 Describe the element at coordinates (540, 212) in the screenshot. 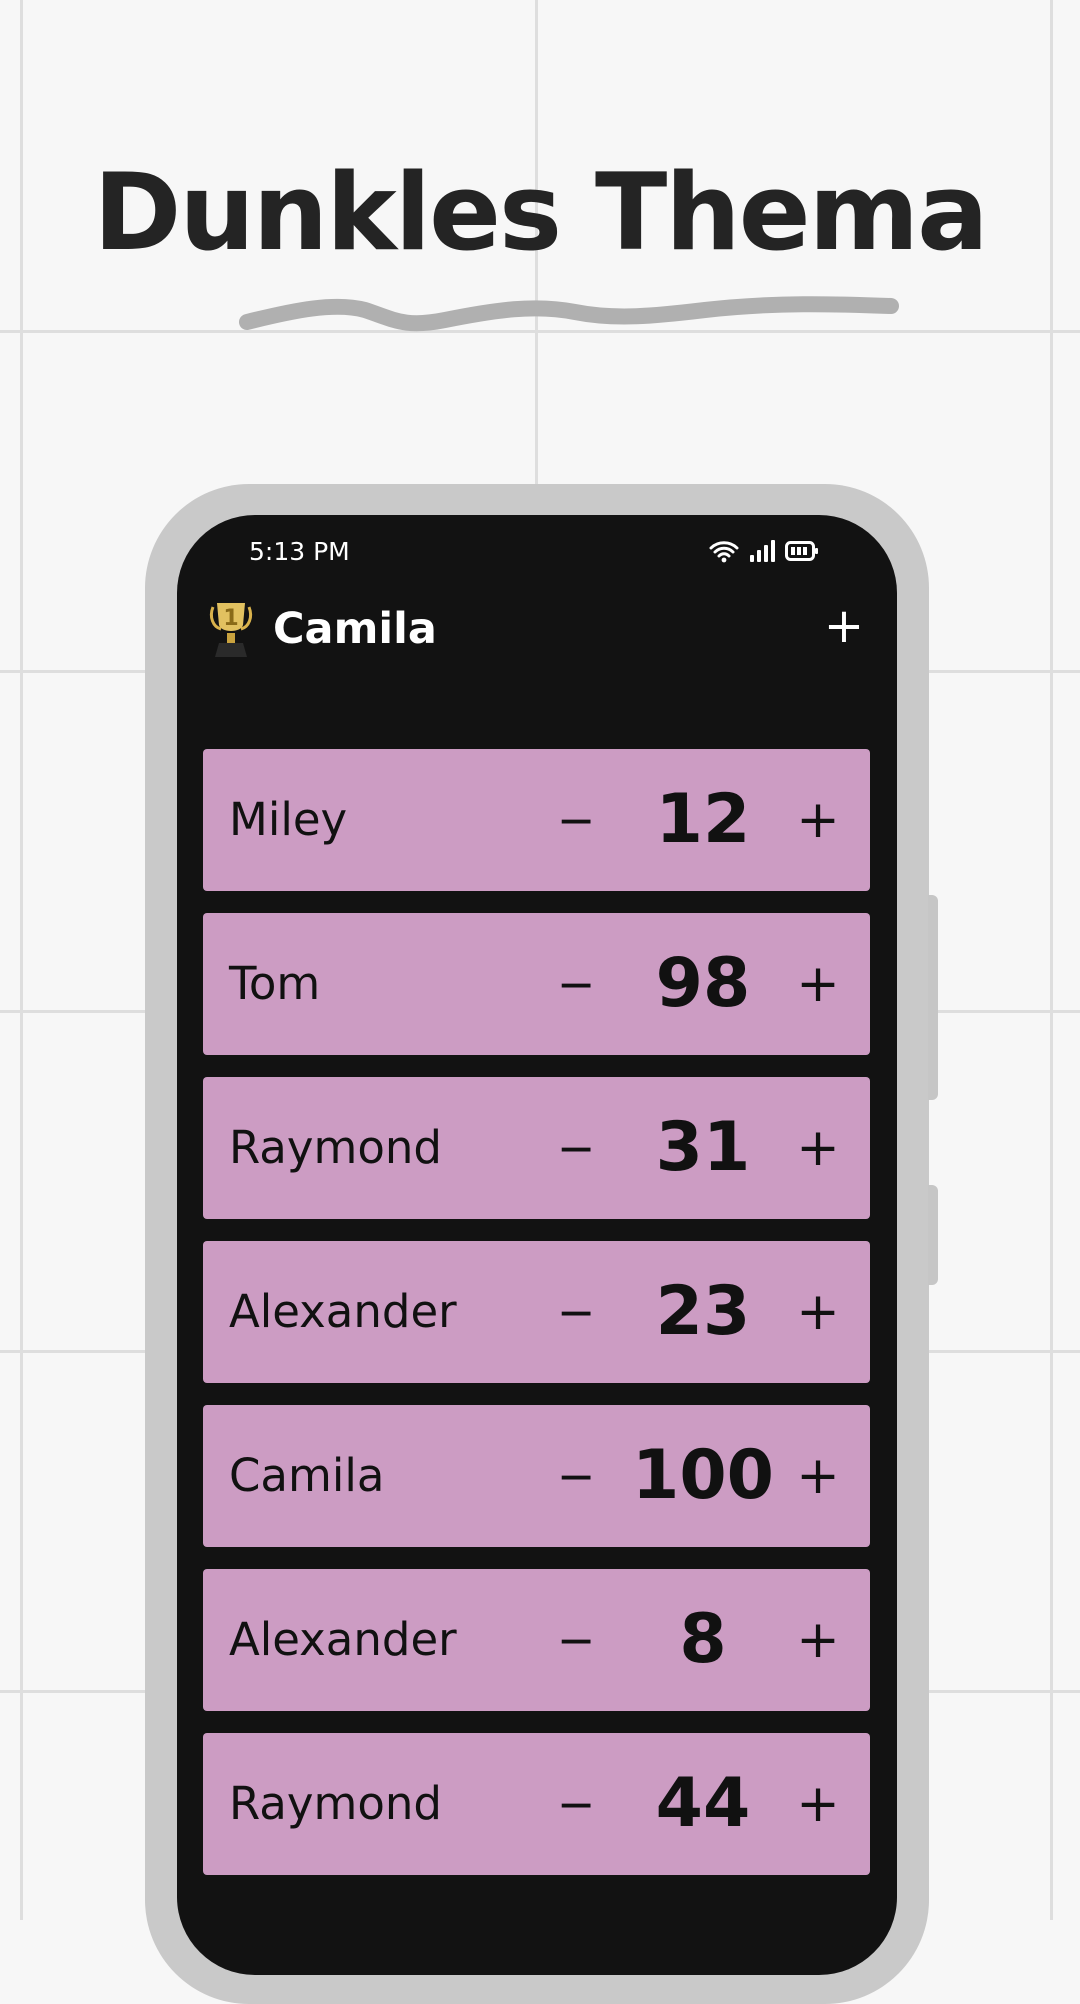

I see `page-headline: Dunkles Thema` at that location.